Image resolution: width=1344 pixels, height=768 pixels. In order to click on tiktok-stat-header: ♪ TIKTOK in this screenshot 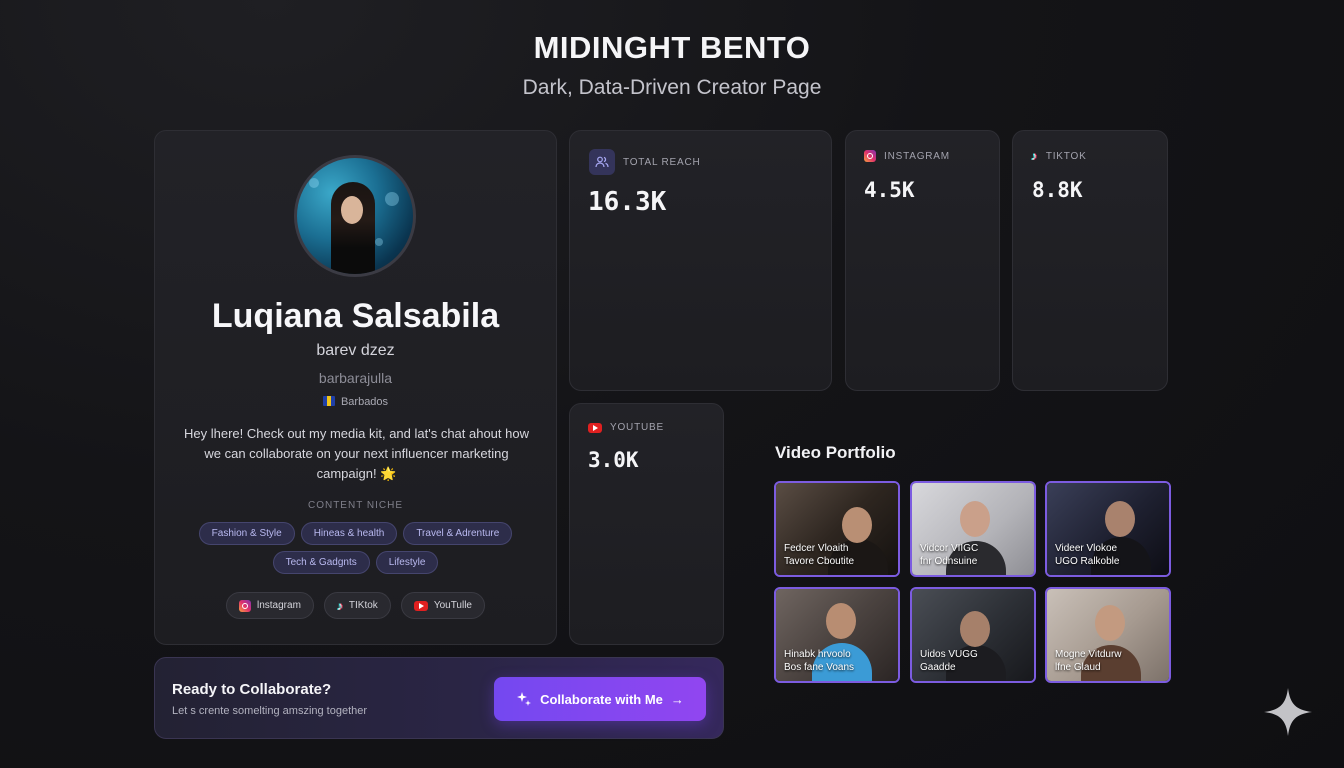, I will do `click(1059, 156)`.